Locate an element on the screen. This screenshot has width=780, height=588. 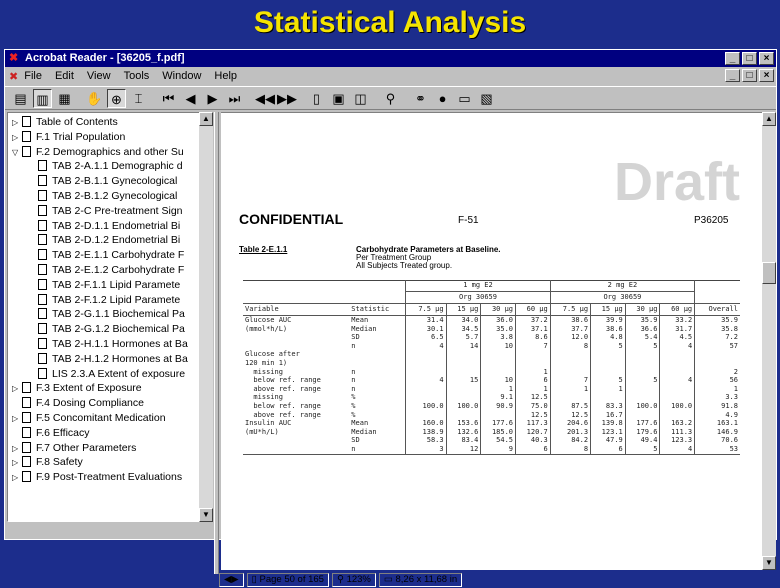
bookmark-item: TAB 2-F.1.1 Lipid Paramete is located at coordinates (109, 285).